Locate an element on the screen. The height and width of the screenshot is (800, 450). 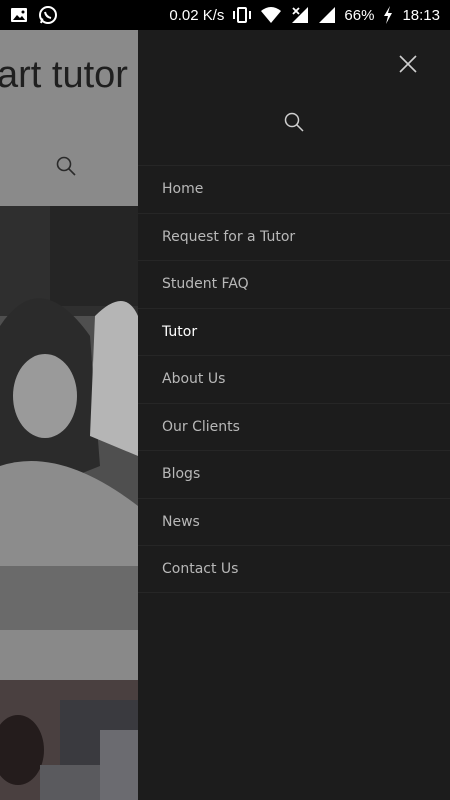
charging-icon is located at coordinates (388, 15).